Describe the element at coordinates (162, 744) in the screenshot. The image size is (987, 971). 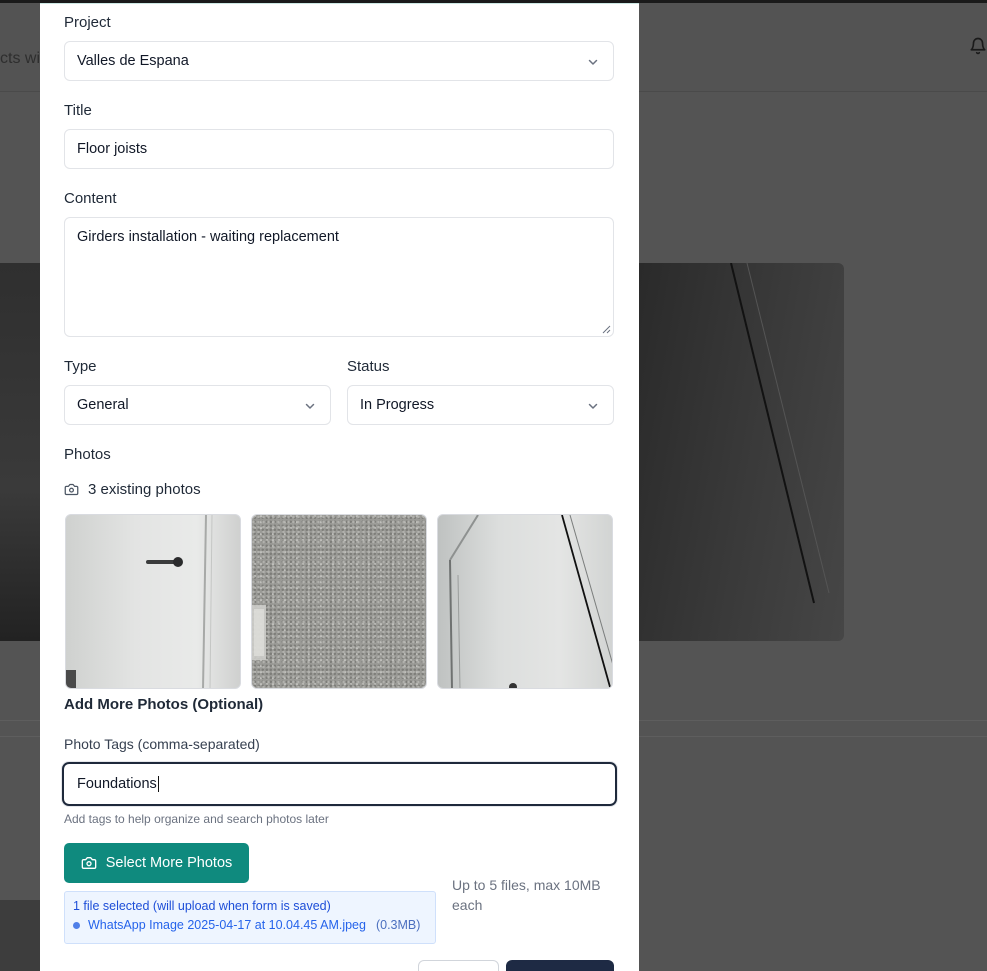
I see `photo-tags-label: Photo Tags (comma-separated)` at that location.